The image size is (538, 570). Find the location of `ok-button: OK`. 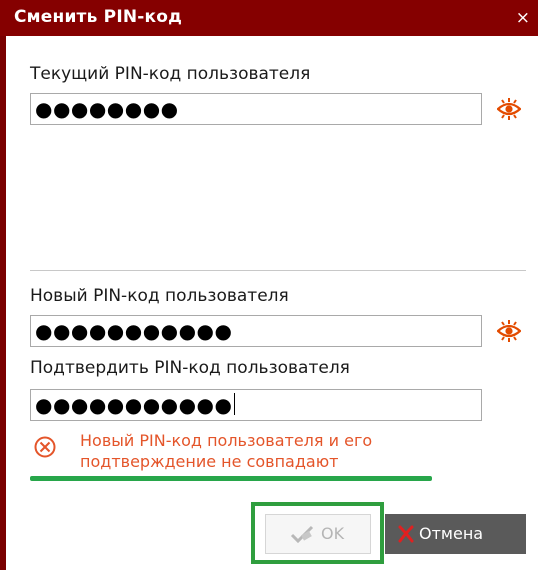

ok-button: OK is located at coordinates (318, 534).